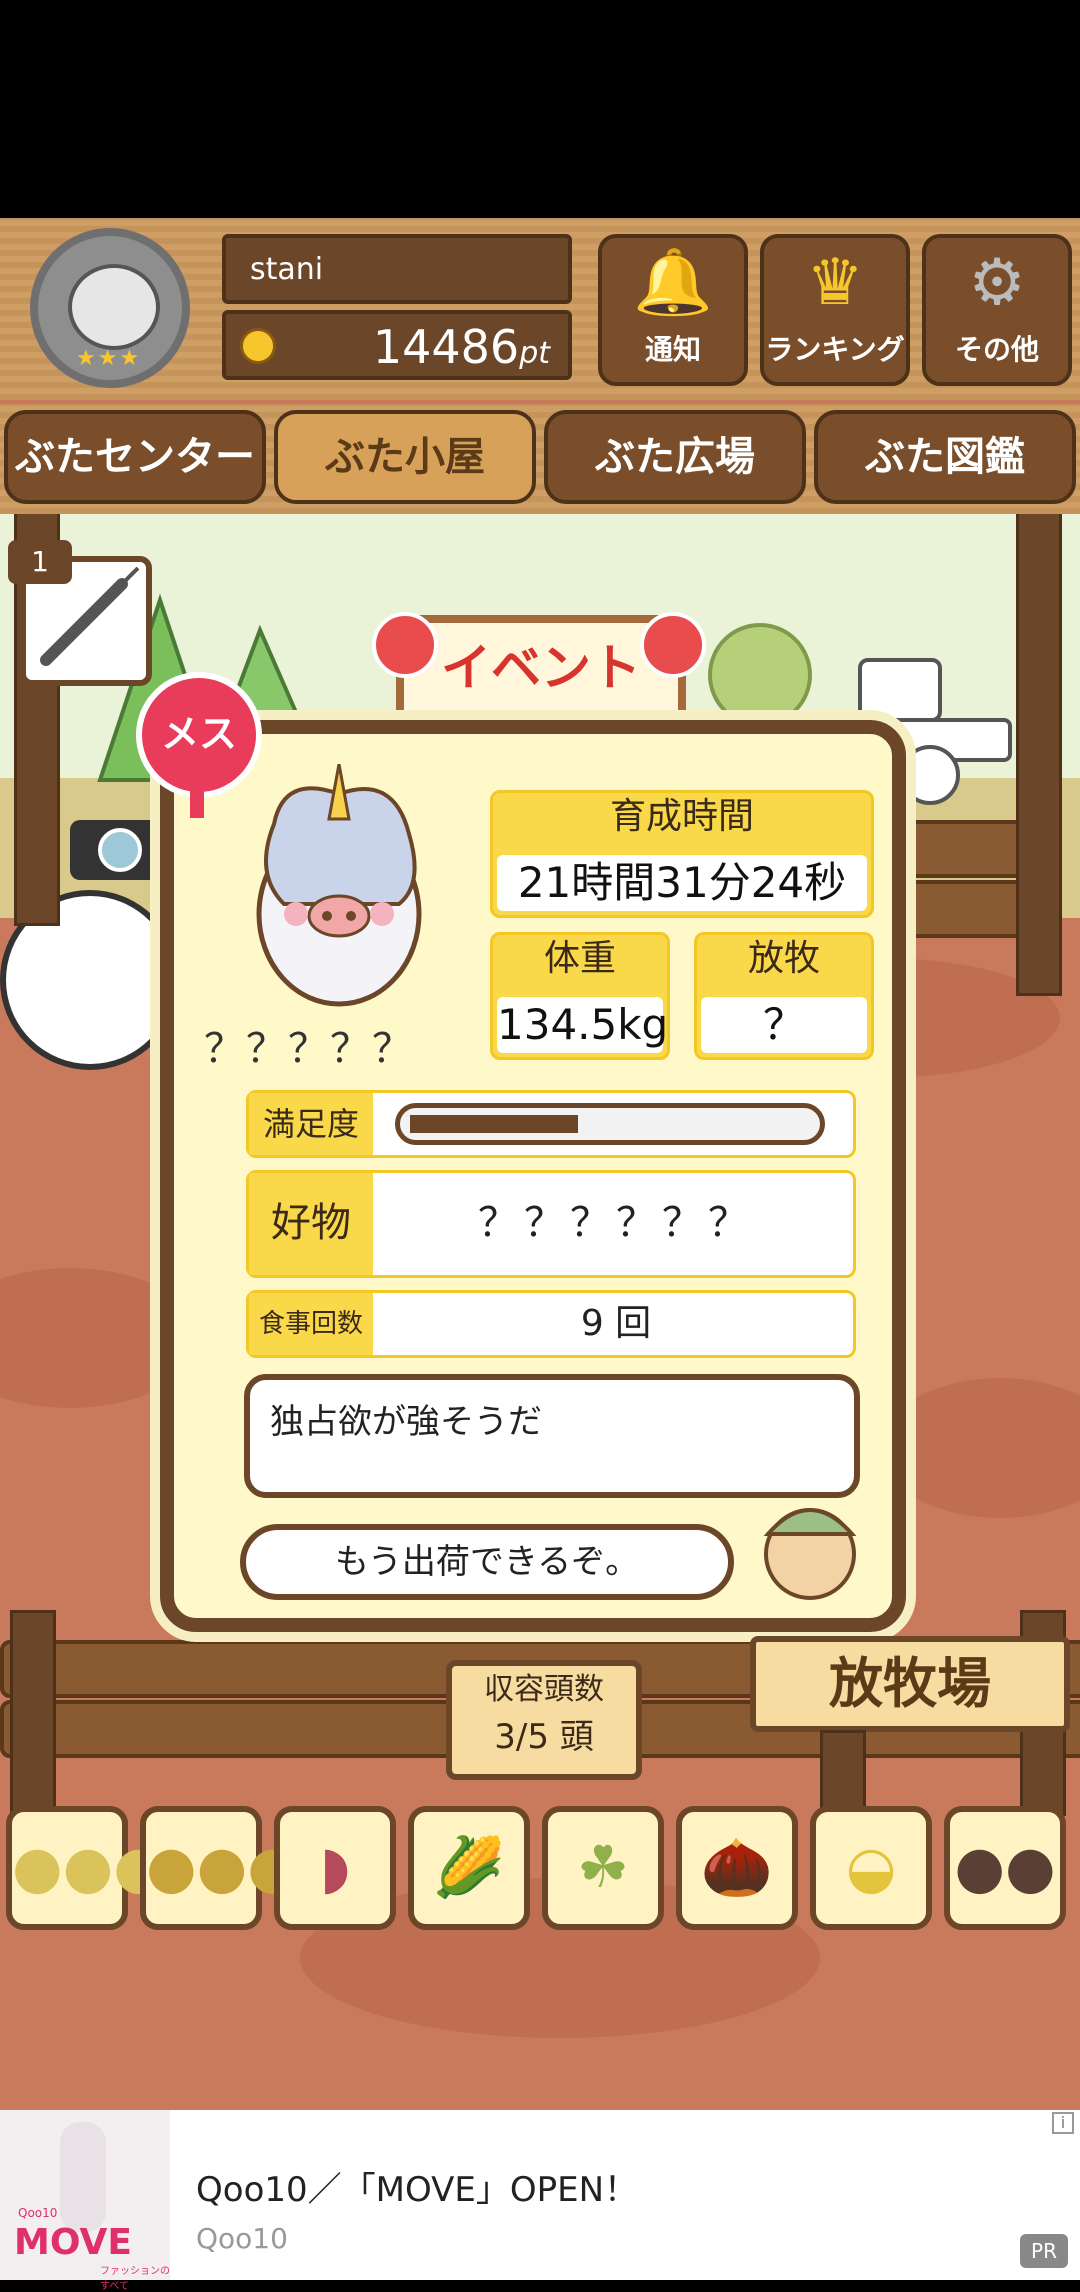 The width and height of the screenshot is (1080, 2292). What do you see at coordinates (197, 804) in the screenshot?
I see `female-symbol-icon` at bounding box center [197, 804].